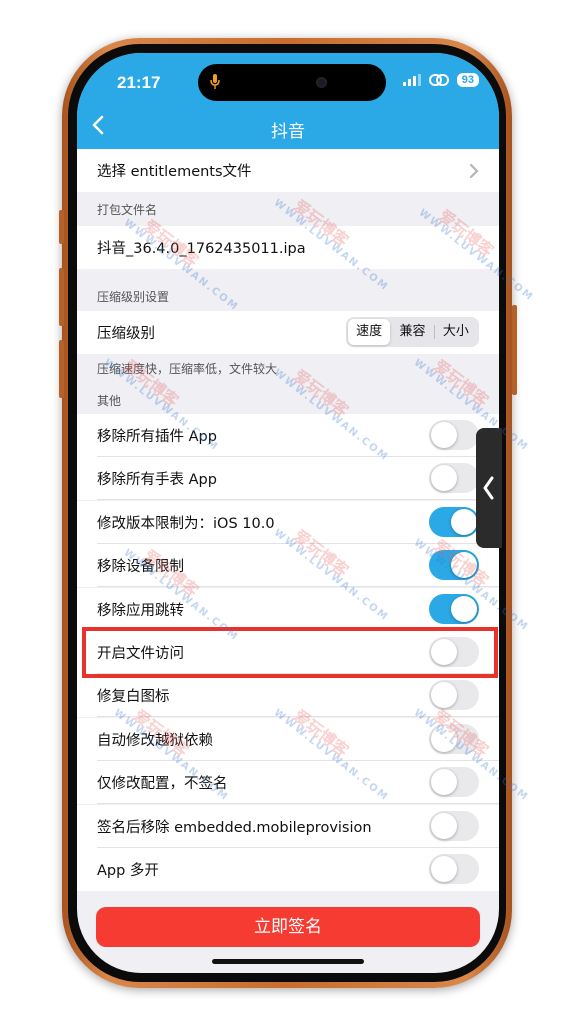 Image resolution: width=576 pixels, height=1024 pixels. Describe the element at coordinates (109, 401) in the screenshot. I see `other-section-label: 其他` at that location.